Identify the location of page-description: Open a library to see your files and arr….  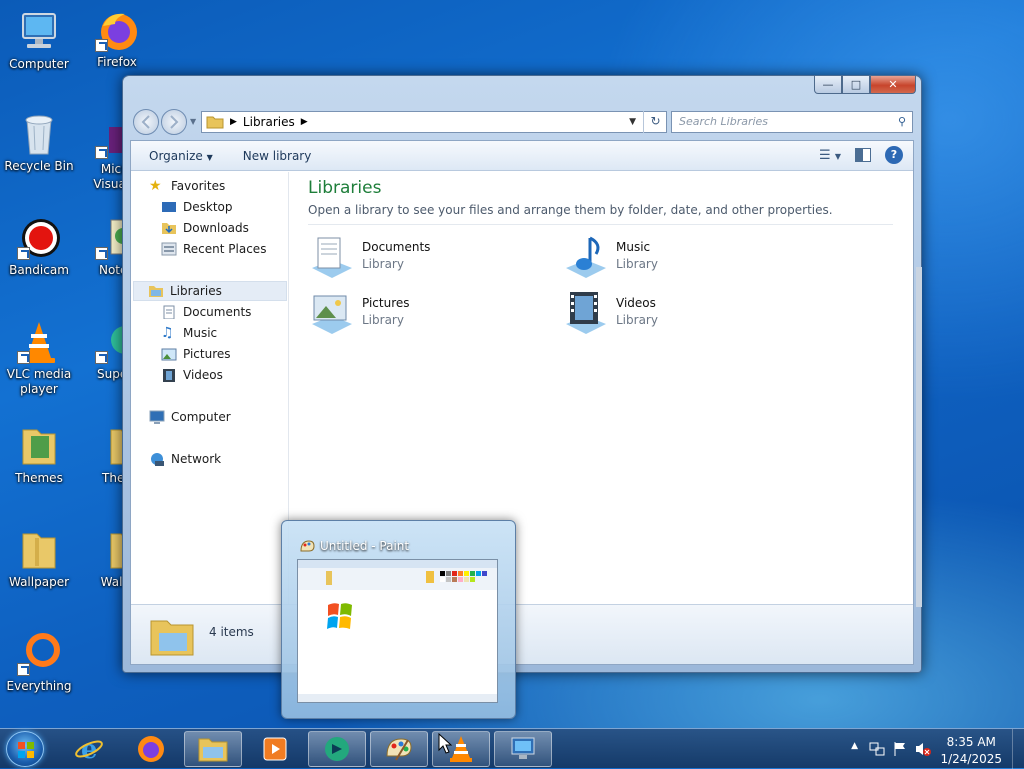
(570, 210).